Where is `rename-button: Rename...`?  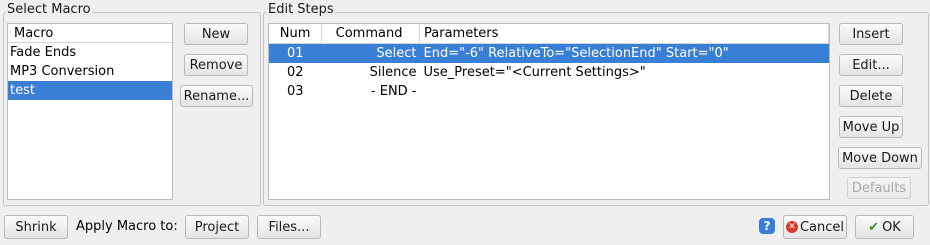 rename-button: Rename... is located at coordinates (216, 96).